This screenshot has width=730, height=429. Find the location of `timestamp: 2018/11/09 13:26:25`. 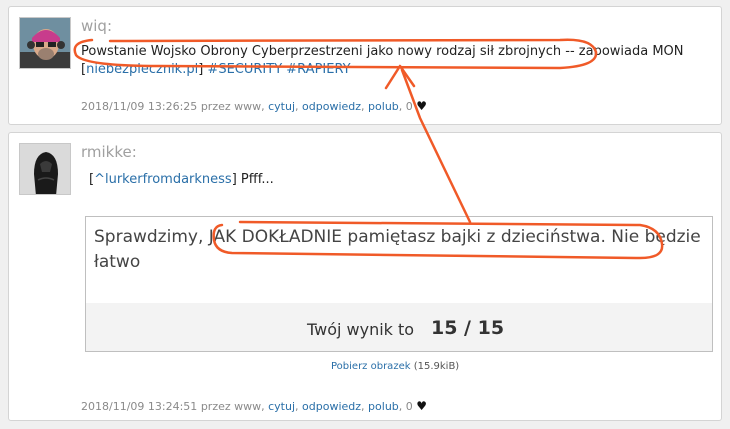

timestamp: 2018/11/09 13:26:25 is located at coordinates (139, 106).